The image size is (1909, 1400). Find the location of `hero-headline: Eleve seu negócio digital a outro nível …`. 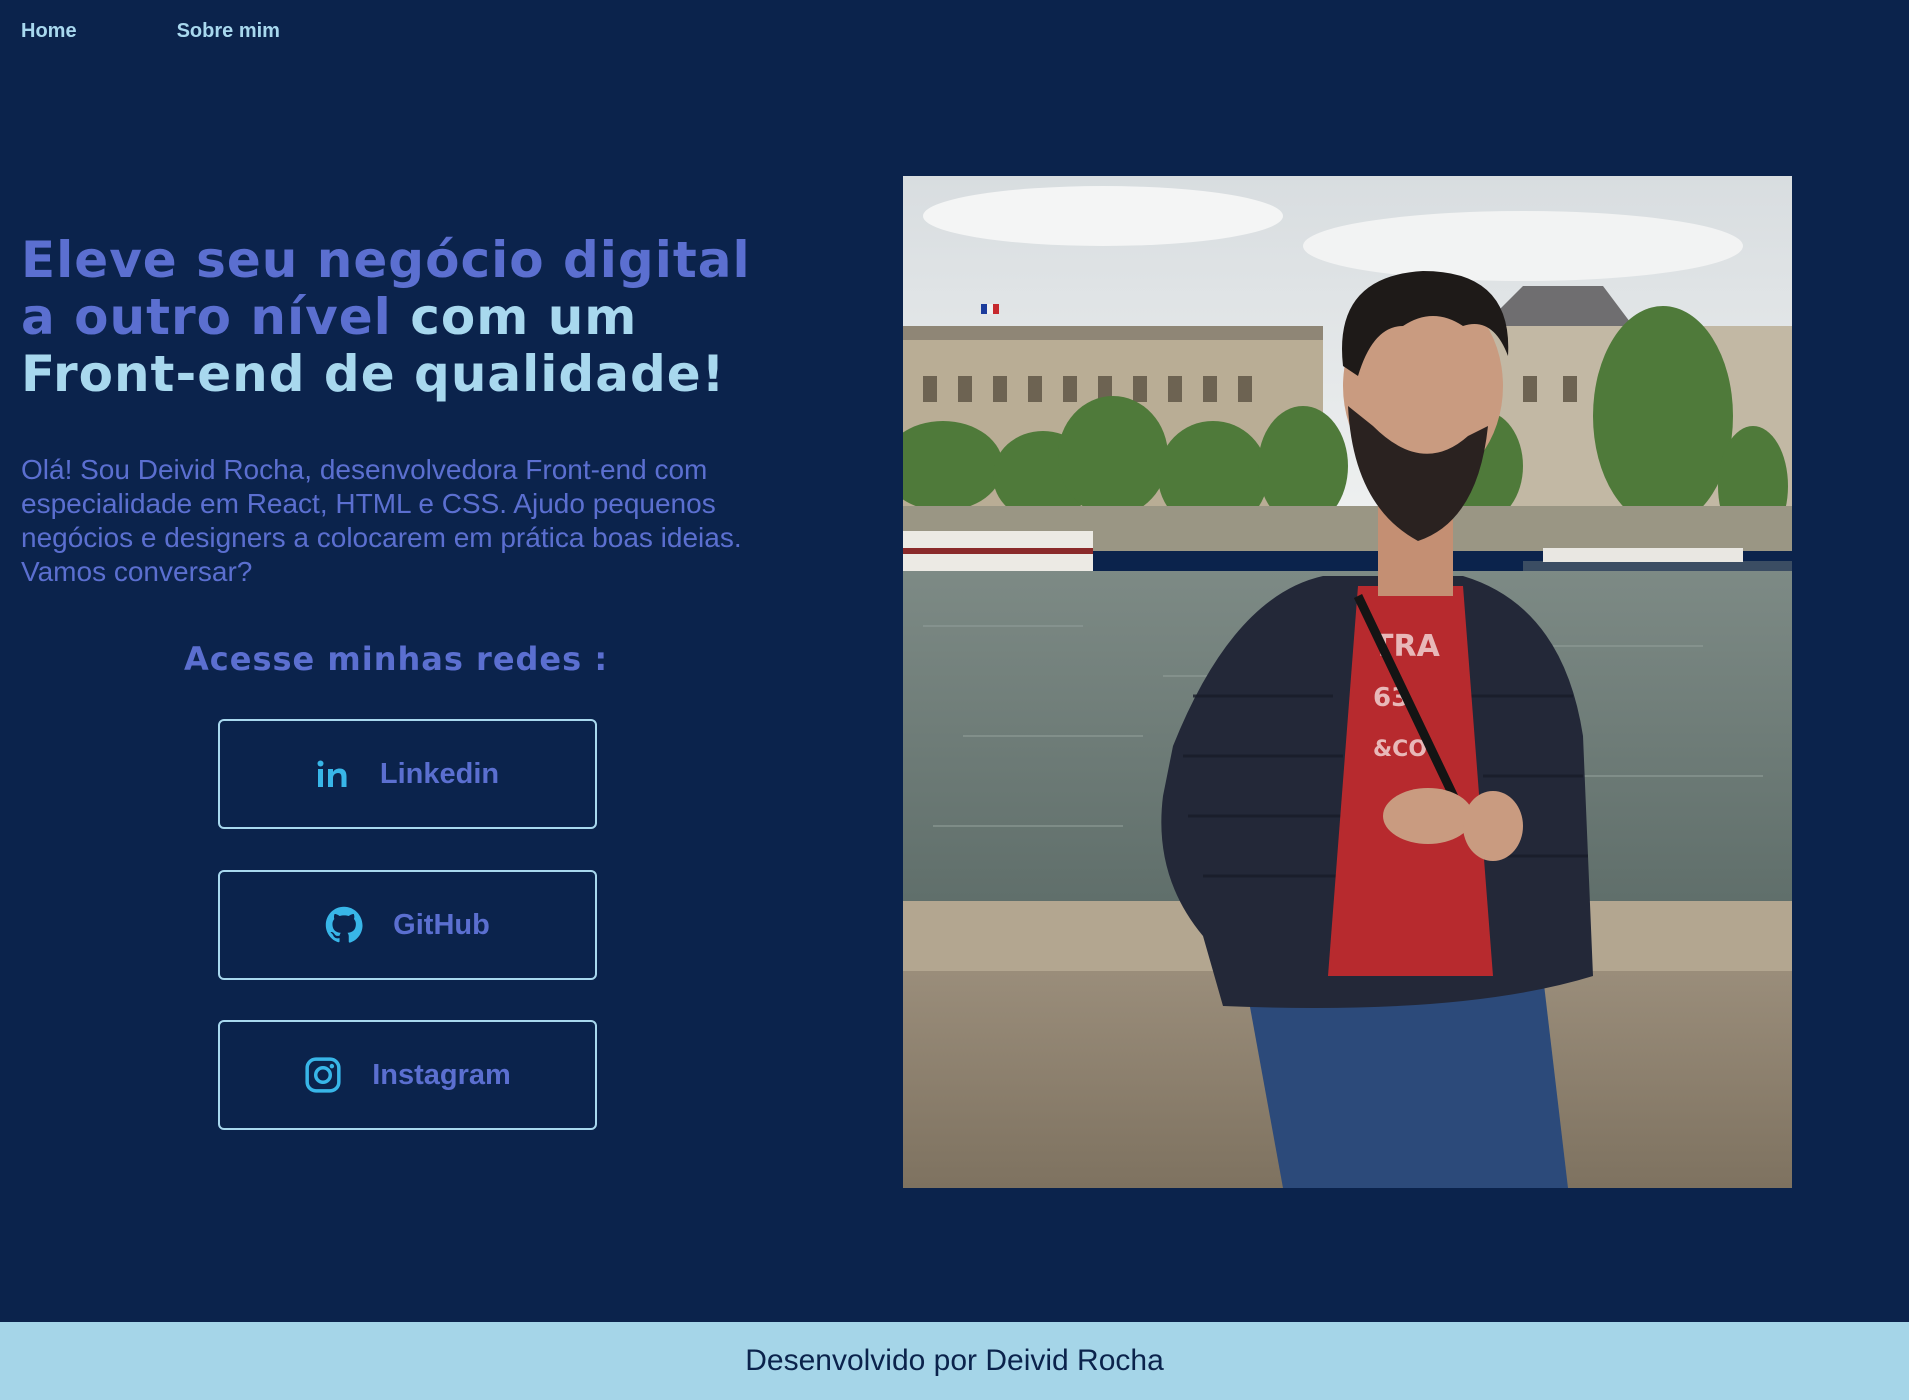

hero-headline: Eleve seu negócio digital a outro nível … is located at coordinates (411, 317).